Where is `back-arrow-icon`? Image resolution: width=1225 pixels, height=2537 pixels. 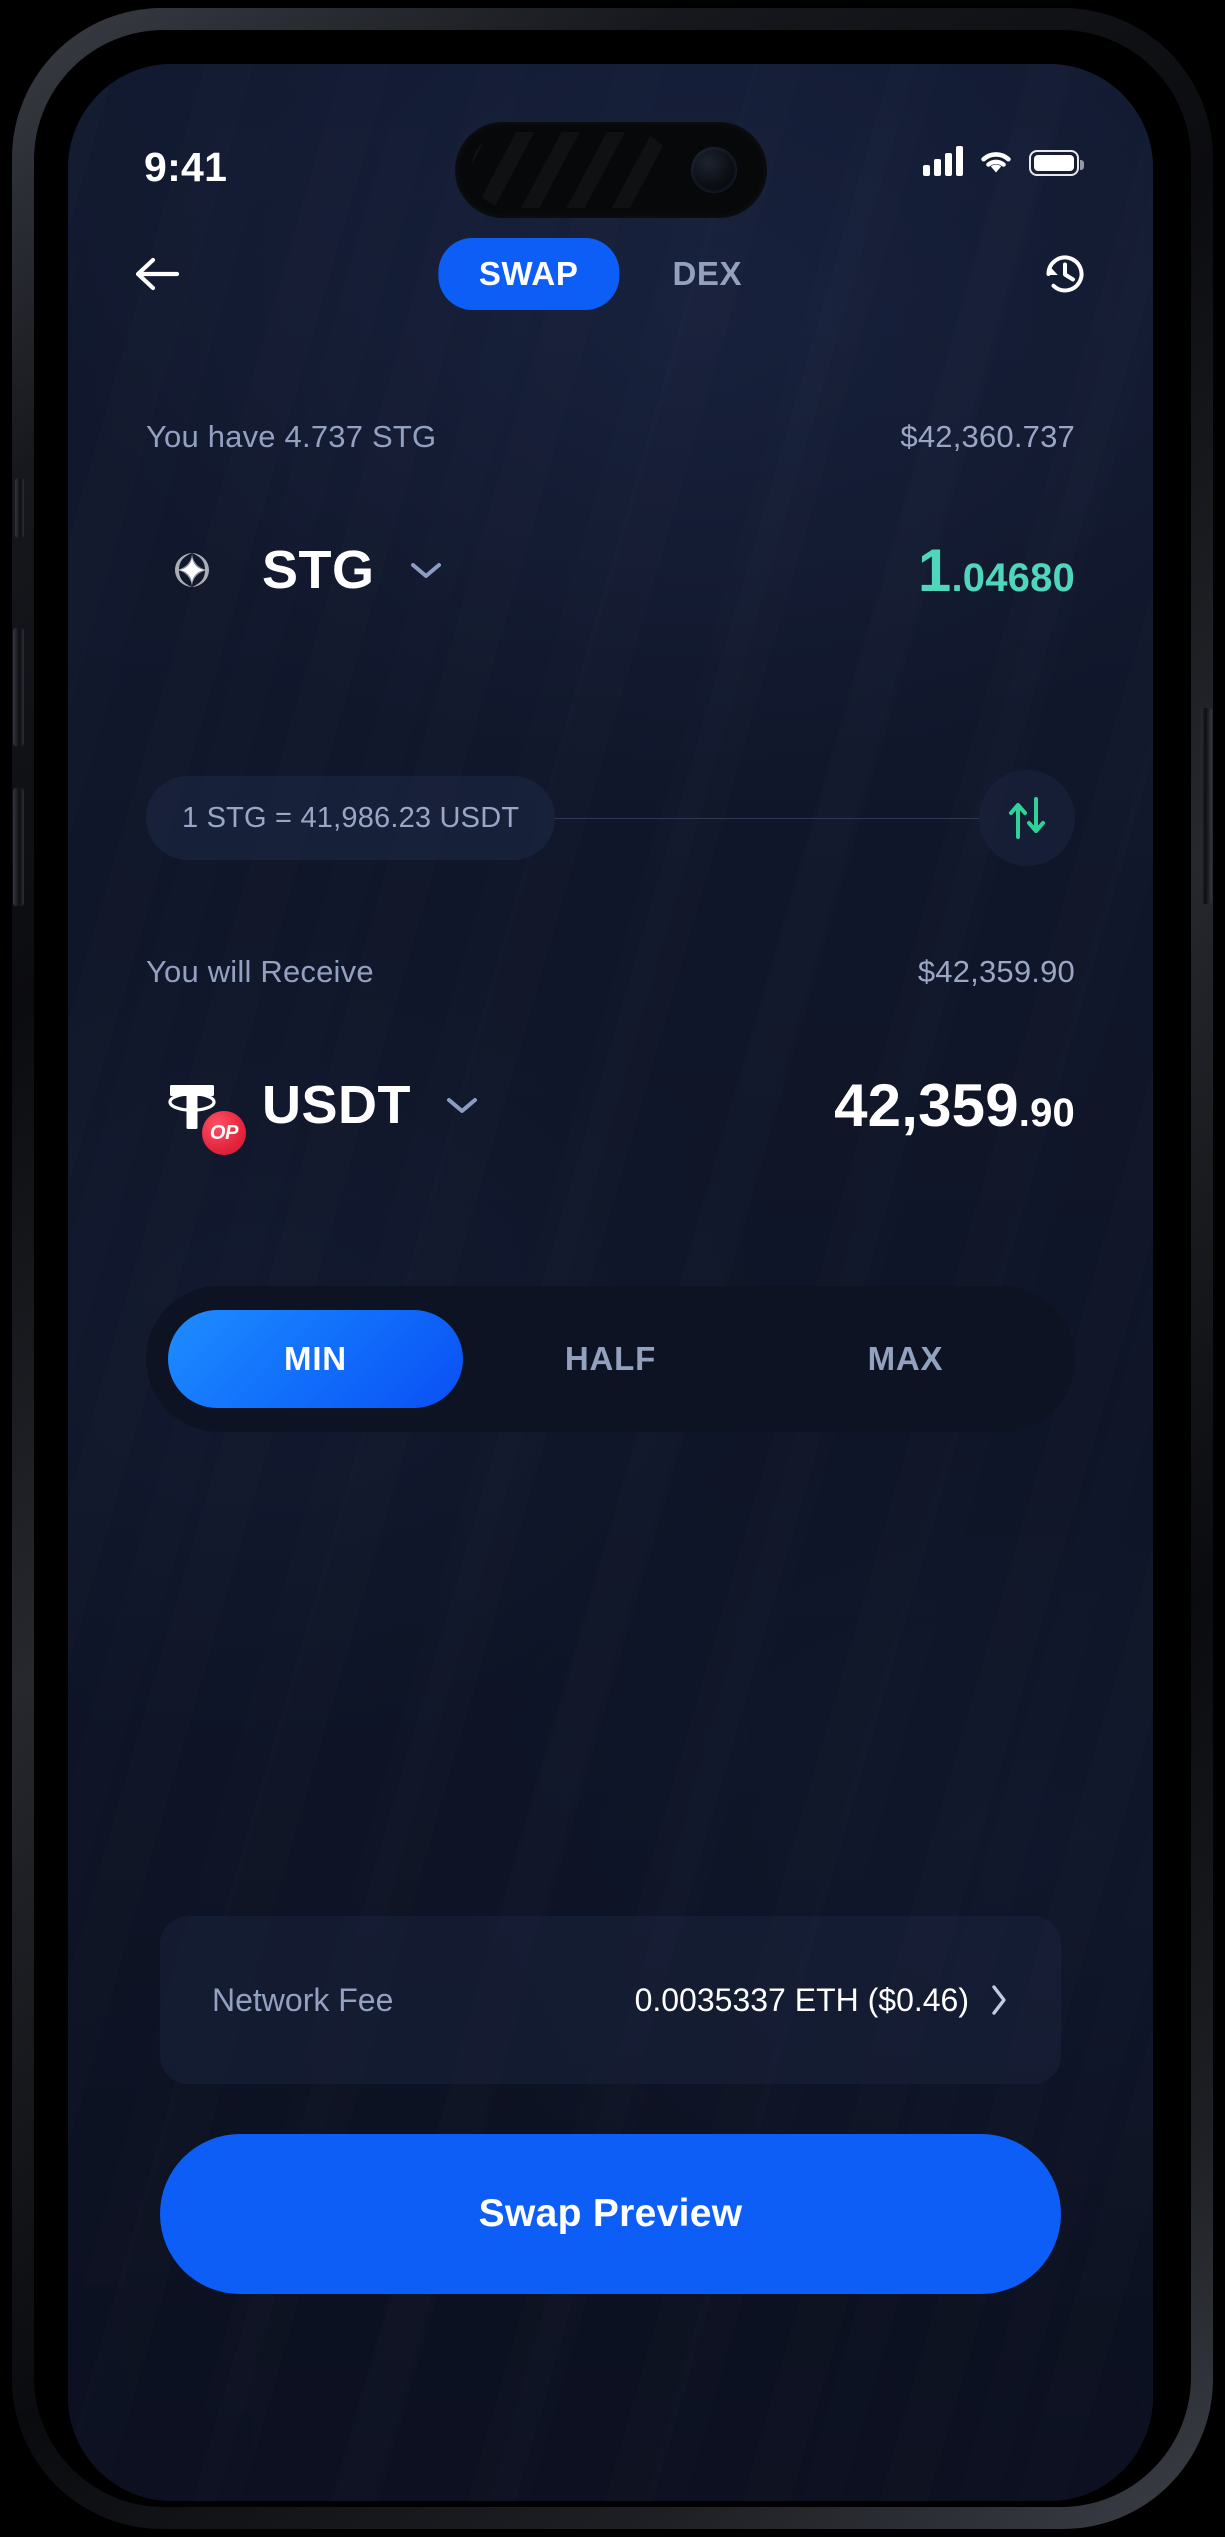 back-arrow-icon is located at coordinates (156, 274).